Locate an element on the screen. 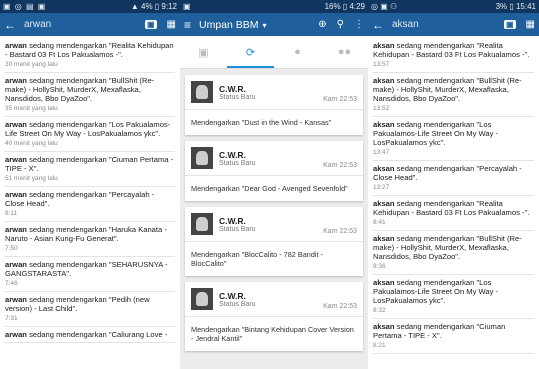 Image resolution: width=539 pixels, height=369 pixels. status-icons-right: ▲ 4% ▯ 9:12 is located at coordinates (153, 6).